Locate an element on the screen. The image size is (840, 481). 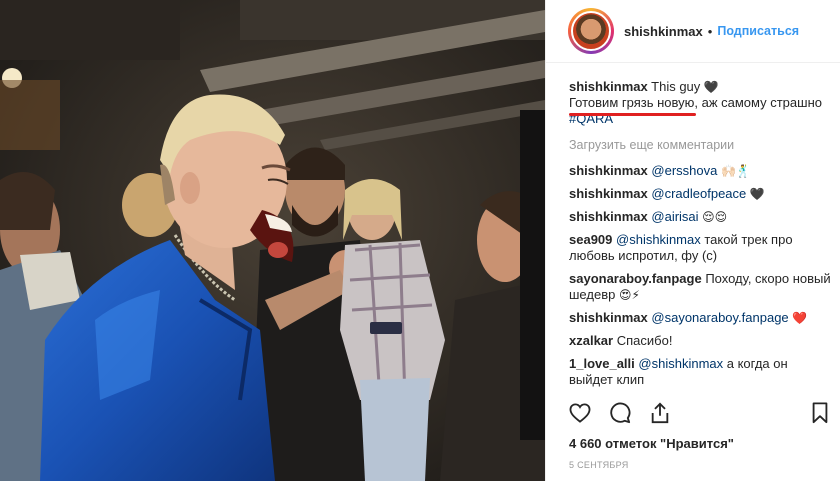
comment-item: shishkinmax @sayonaraboy.fanpage ❤️ is located at coordinates (700, 318).